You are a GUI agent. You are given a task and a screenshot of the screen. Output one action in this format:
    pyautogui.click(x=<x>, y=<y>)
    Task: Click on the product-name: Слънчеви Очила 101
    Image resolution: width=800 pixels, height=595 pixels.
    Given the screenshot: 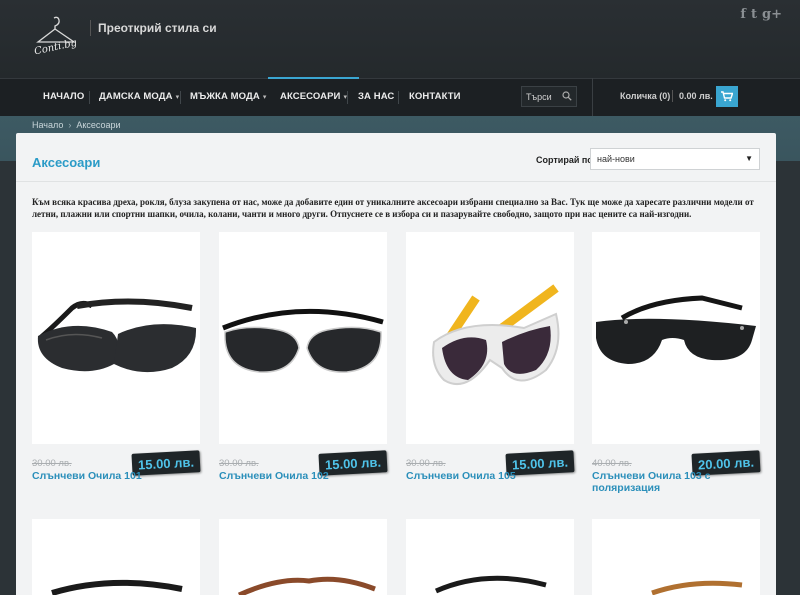 What is the action you would take?
    pyautogui.click(x=116, y=476)
    